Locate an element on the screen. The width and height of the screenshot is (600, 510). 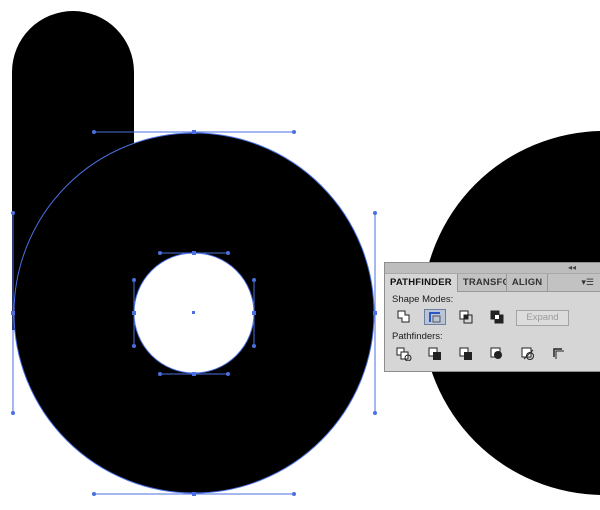
unite-icon is located at coordinates (403, 316).